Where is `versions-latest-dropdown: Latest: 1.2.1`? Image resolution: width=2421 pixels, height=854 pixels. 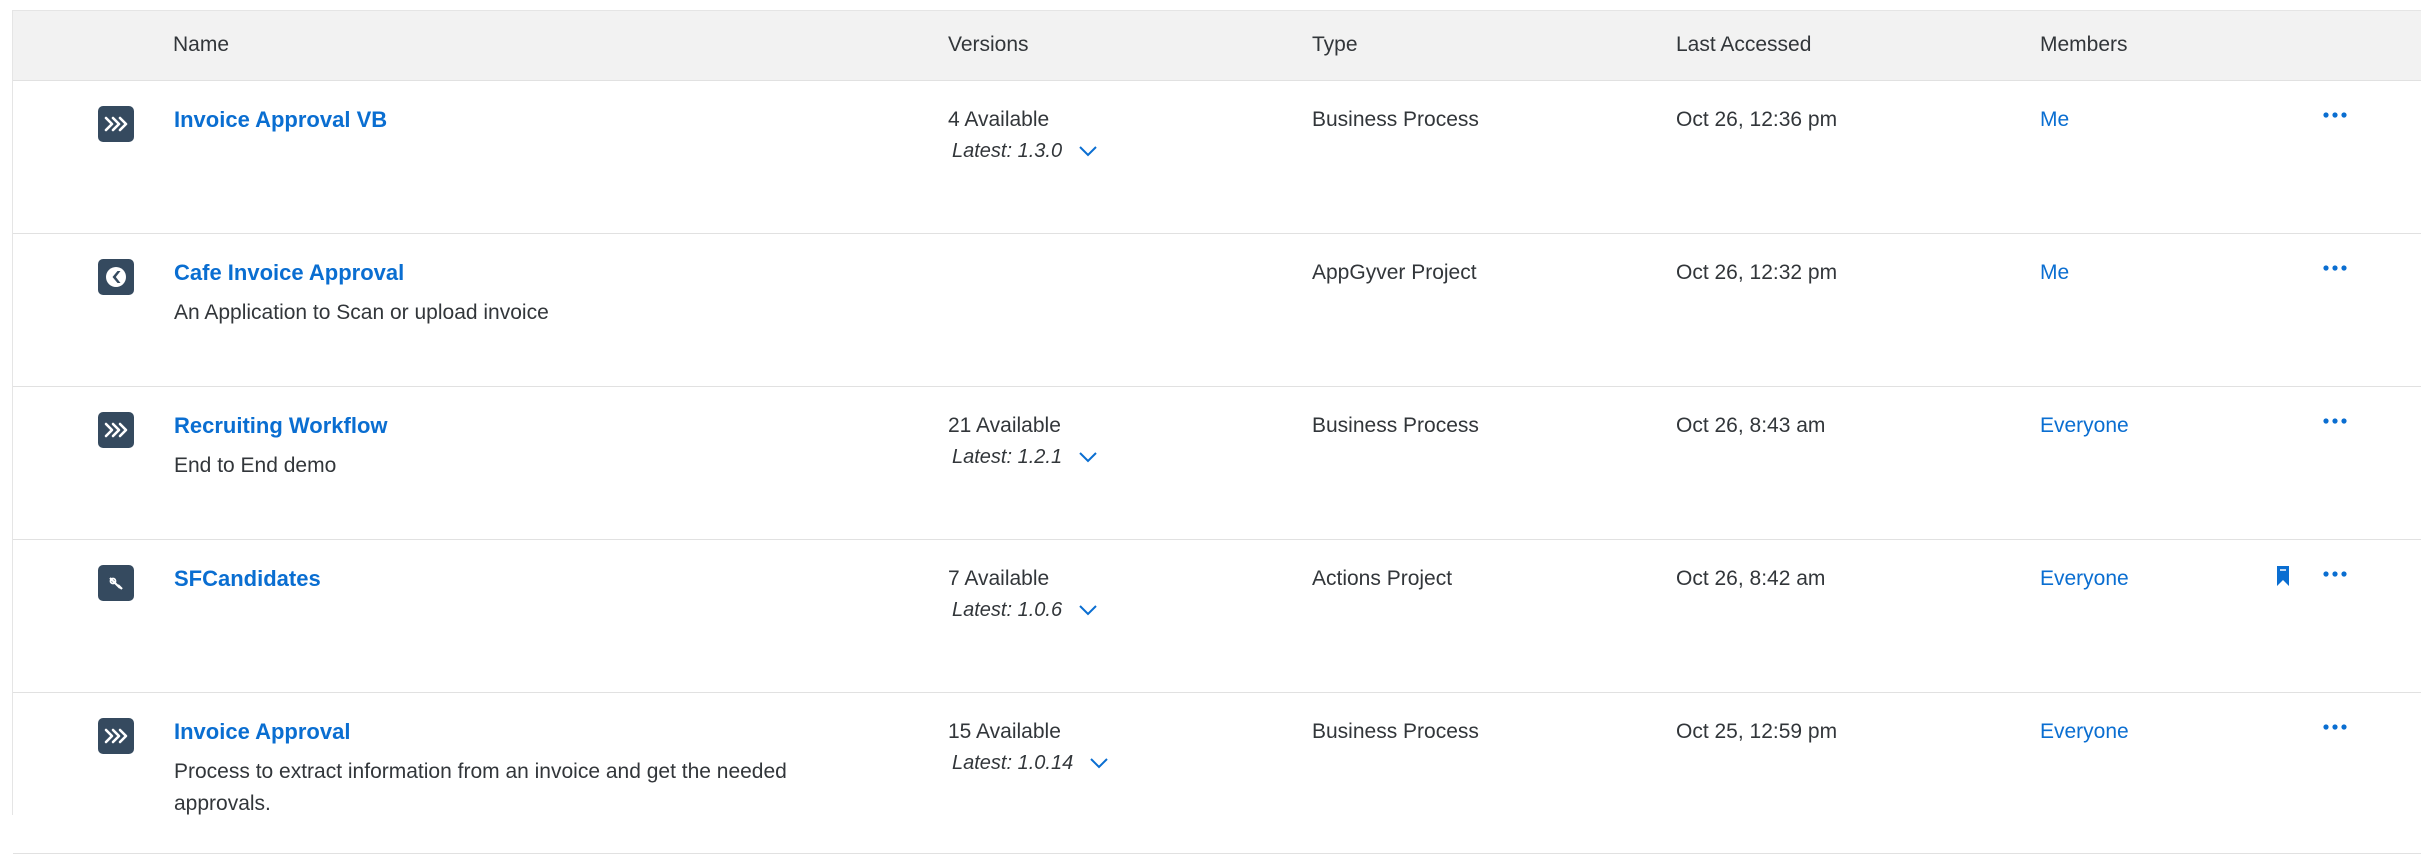
versions-latest-dropdown: Latest: 1.2.1 is located at coordinates (1025, 457).